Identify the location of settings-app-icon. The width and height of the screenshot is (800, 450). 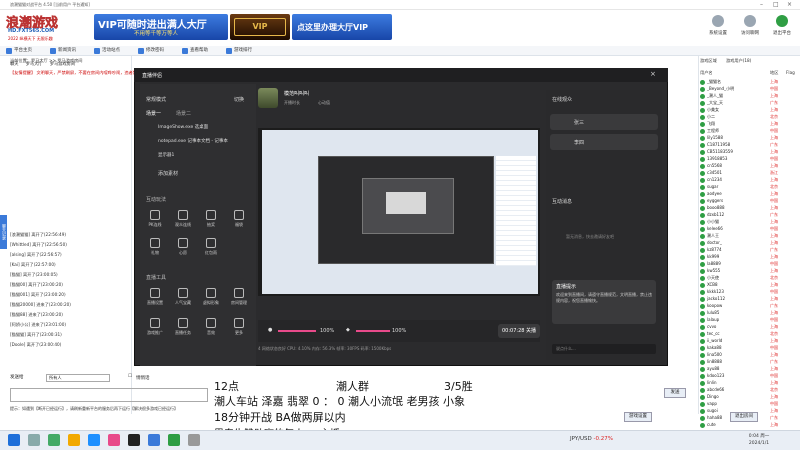
(194, 440).